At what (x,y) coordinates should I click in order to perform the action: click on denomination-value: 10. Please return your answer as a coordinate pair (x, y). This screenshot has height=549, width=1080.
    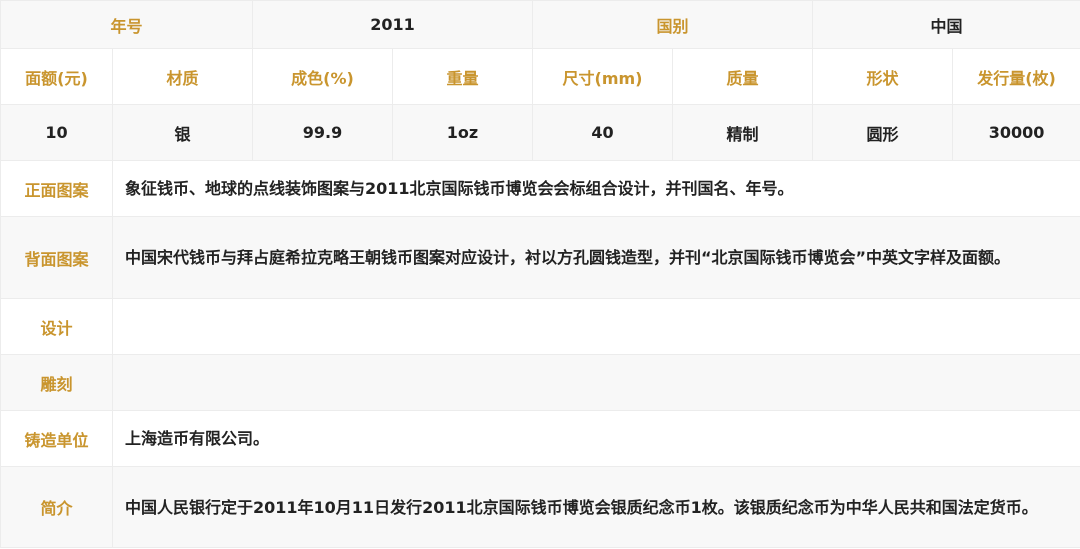
    Looking at the image, I should click on (56, 132).